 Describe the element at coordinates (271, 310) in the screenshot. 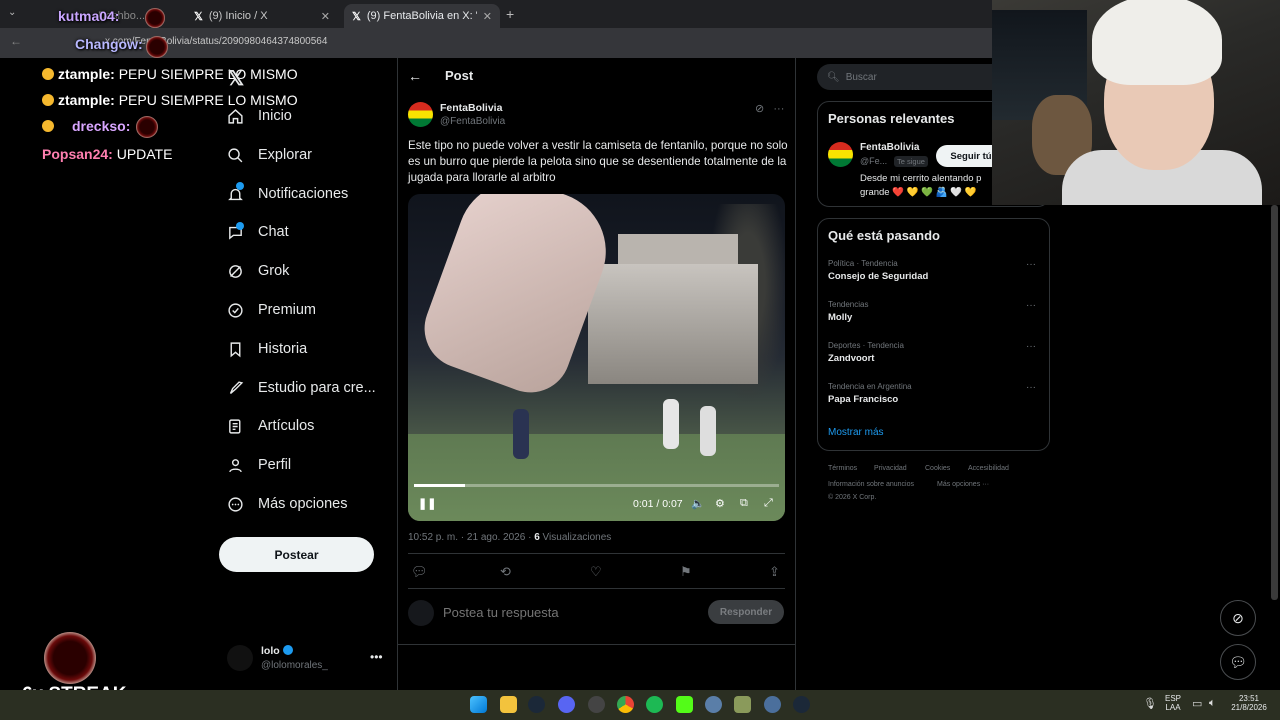

I see `nav-premium: Premium` at that location.